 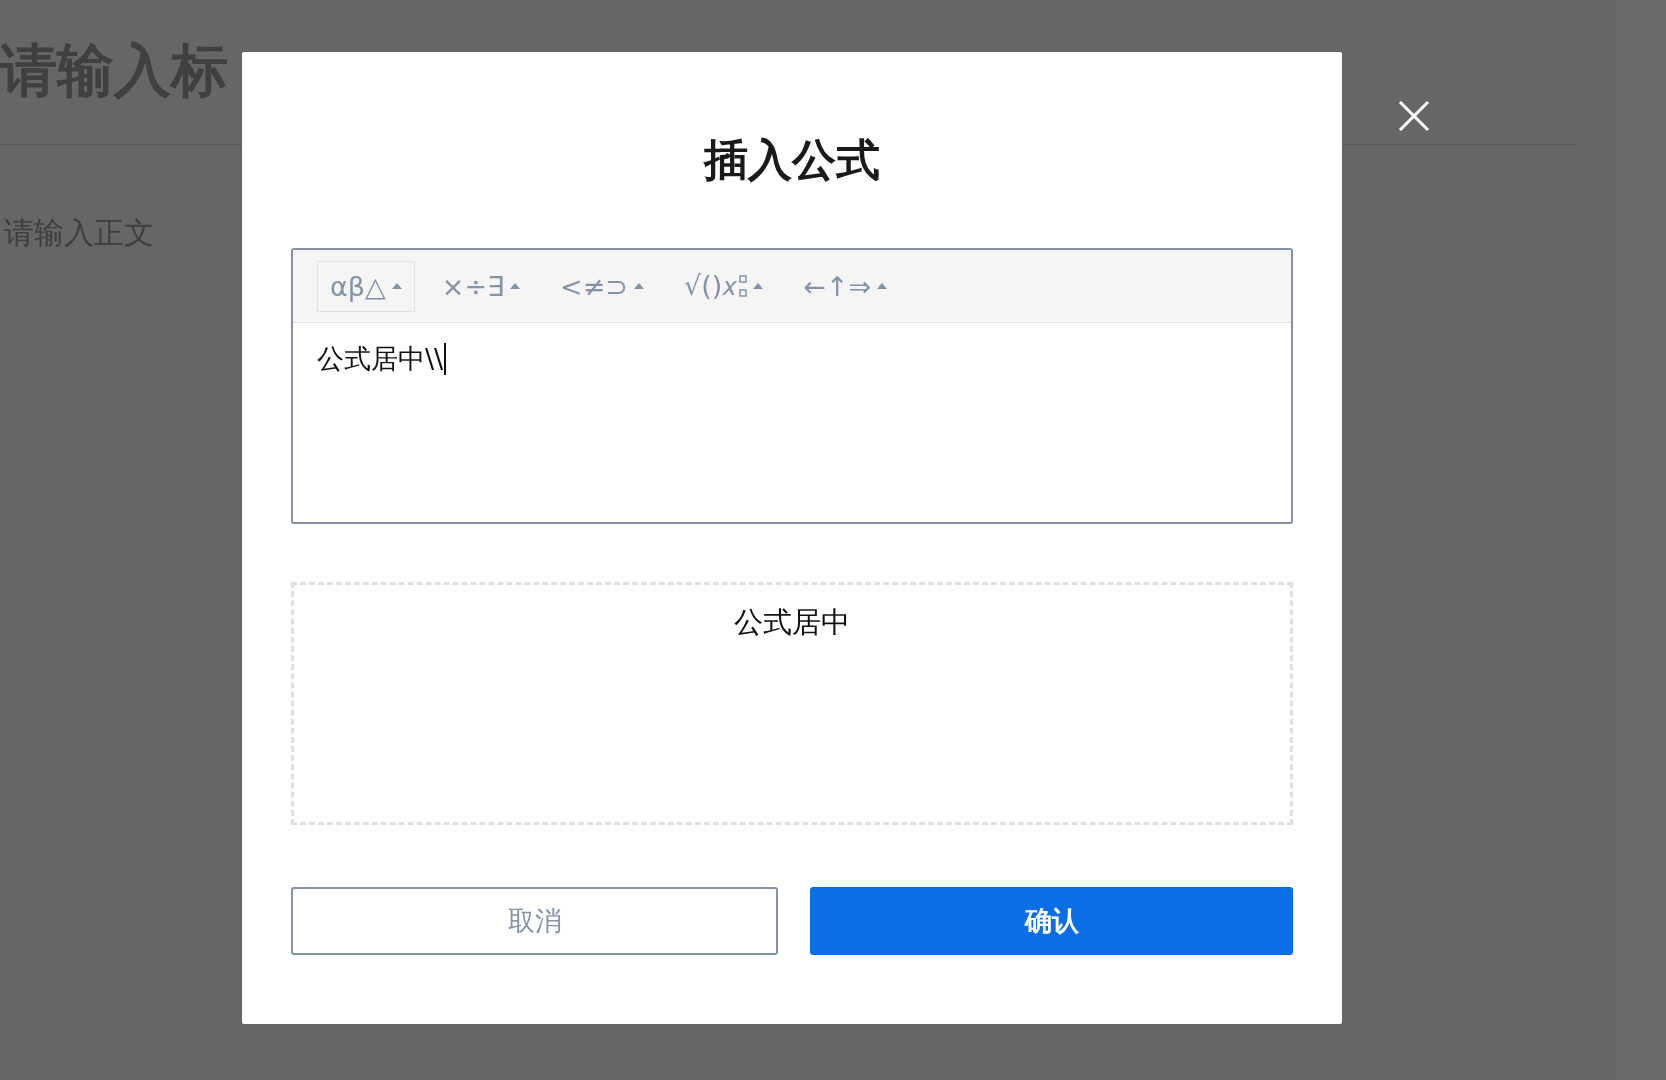 I want to click on cancel-button: 取消, so click(x=534, y=921).